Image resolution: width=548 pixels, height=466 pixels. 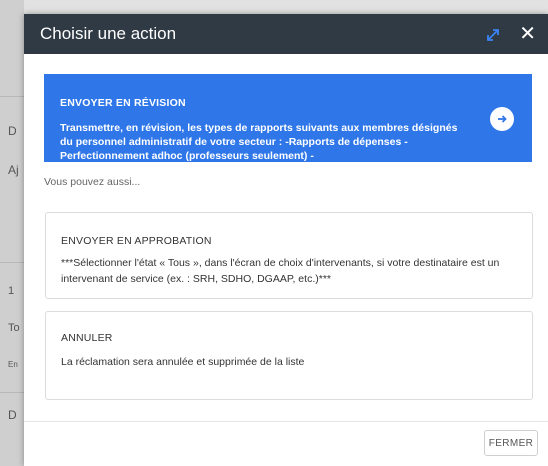 What do you see at coordinates (286, 7) in the screenshot?
I see `background-top-bar` at bounding box center [286, 7].